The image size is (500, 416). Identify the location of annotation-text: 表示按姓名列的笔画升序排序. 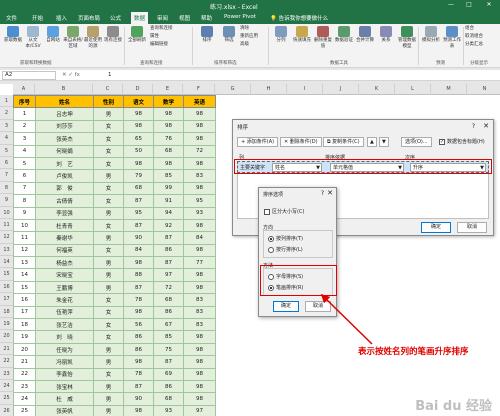
(413, 352).